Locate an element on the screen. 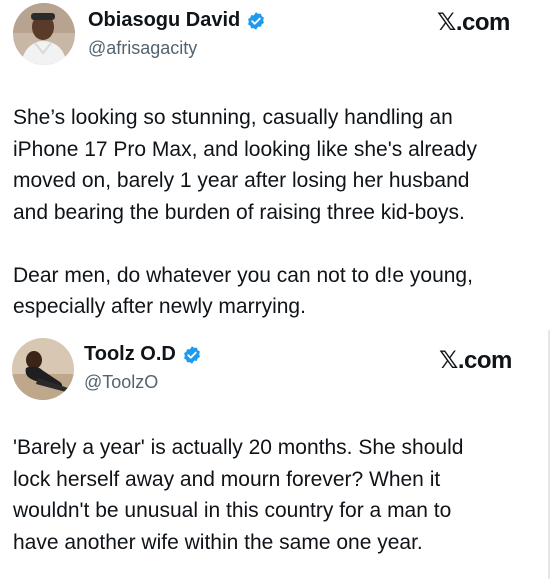 This screenshot has width=556, height=579. avatar-obiasogu-david is located at coordinates (44, 34).